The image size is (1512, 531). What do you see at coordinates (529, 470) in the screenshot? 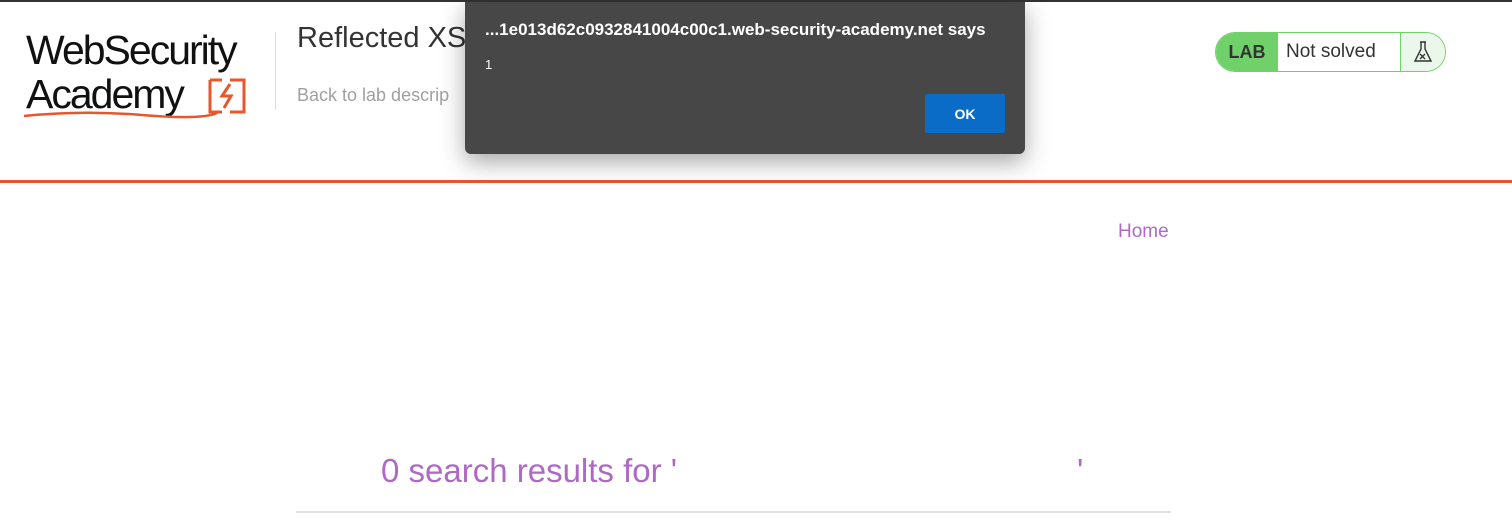
I see `search-results-heading: 0 search results for '` at bounding box center [529, 470].